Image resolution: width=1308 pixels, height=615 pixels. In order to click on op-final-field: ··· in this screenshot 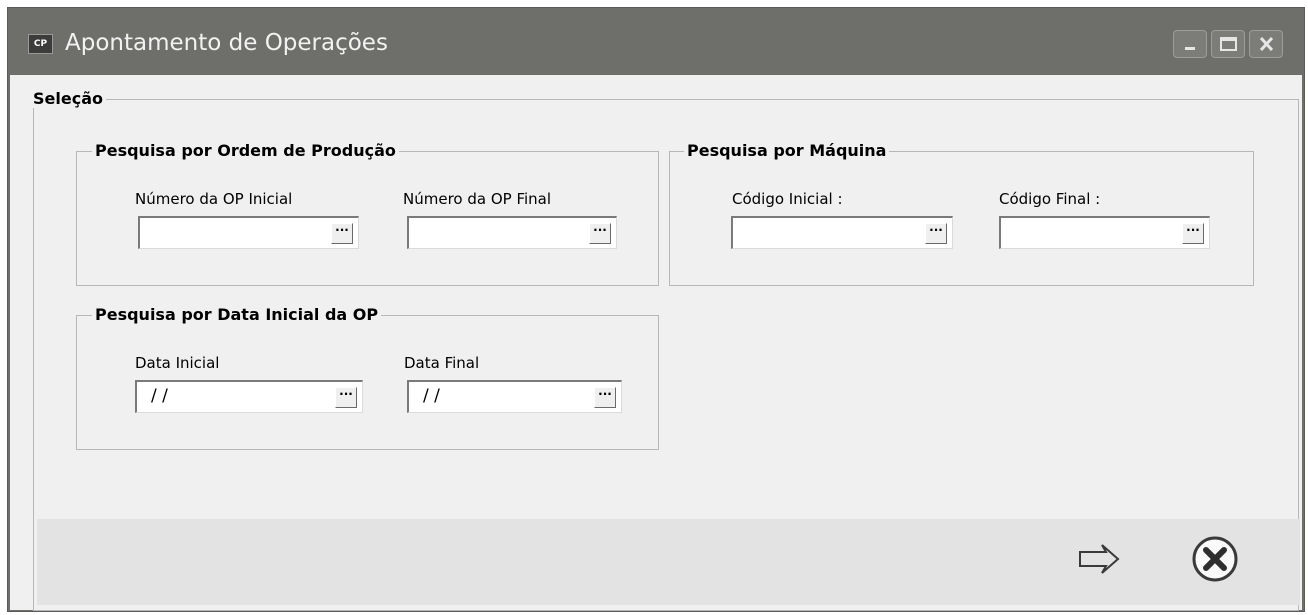, I will do `click(512, 232)`.